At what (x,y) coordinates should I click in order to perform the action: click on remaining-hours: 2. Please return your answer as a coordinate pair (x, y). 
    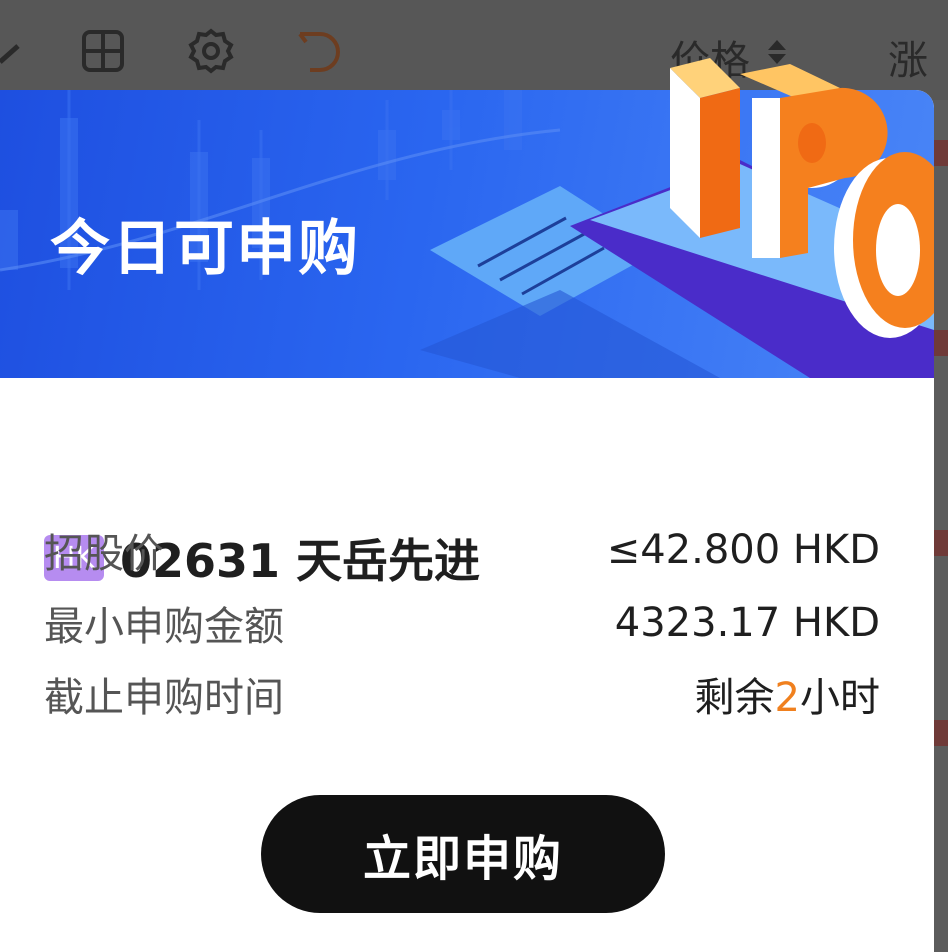
    Looking at the image, I should click on (787, 698).